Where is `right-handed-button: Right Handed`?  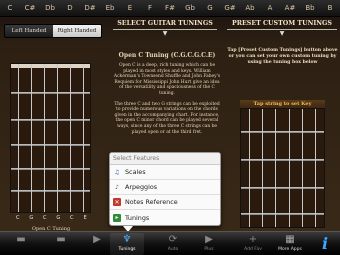 right-handed-button: Right Handed is located at coordinates (77, 31).